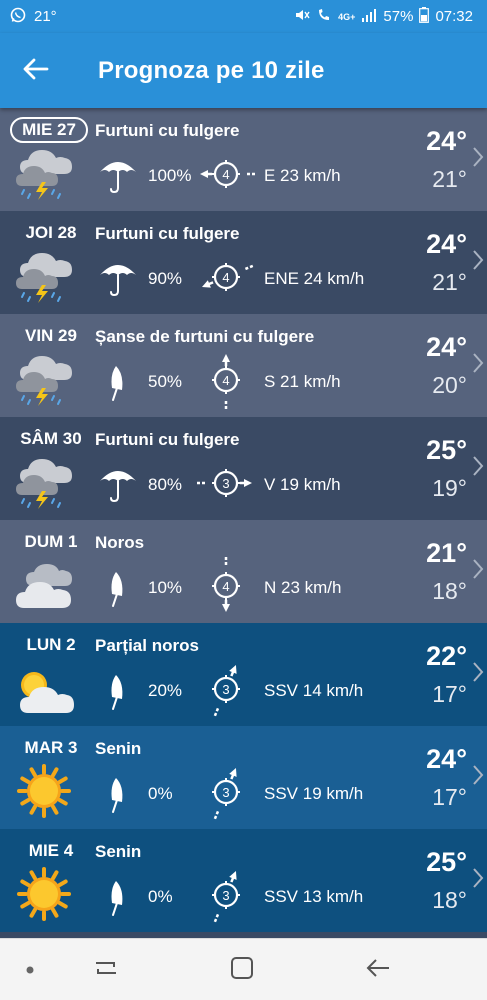 This screenshot has width=487, height=1000. I want to click on back-icon, so click(378, 970).